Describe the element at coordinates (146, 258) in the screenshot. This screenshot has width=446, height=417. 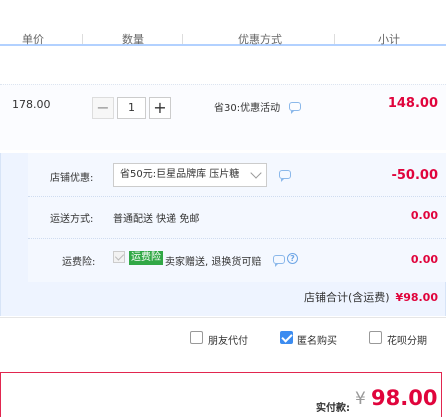
I see `insurance-tag: 运费险` at that location.